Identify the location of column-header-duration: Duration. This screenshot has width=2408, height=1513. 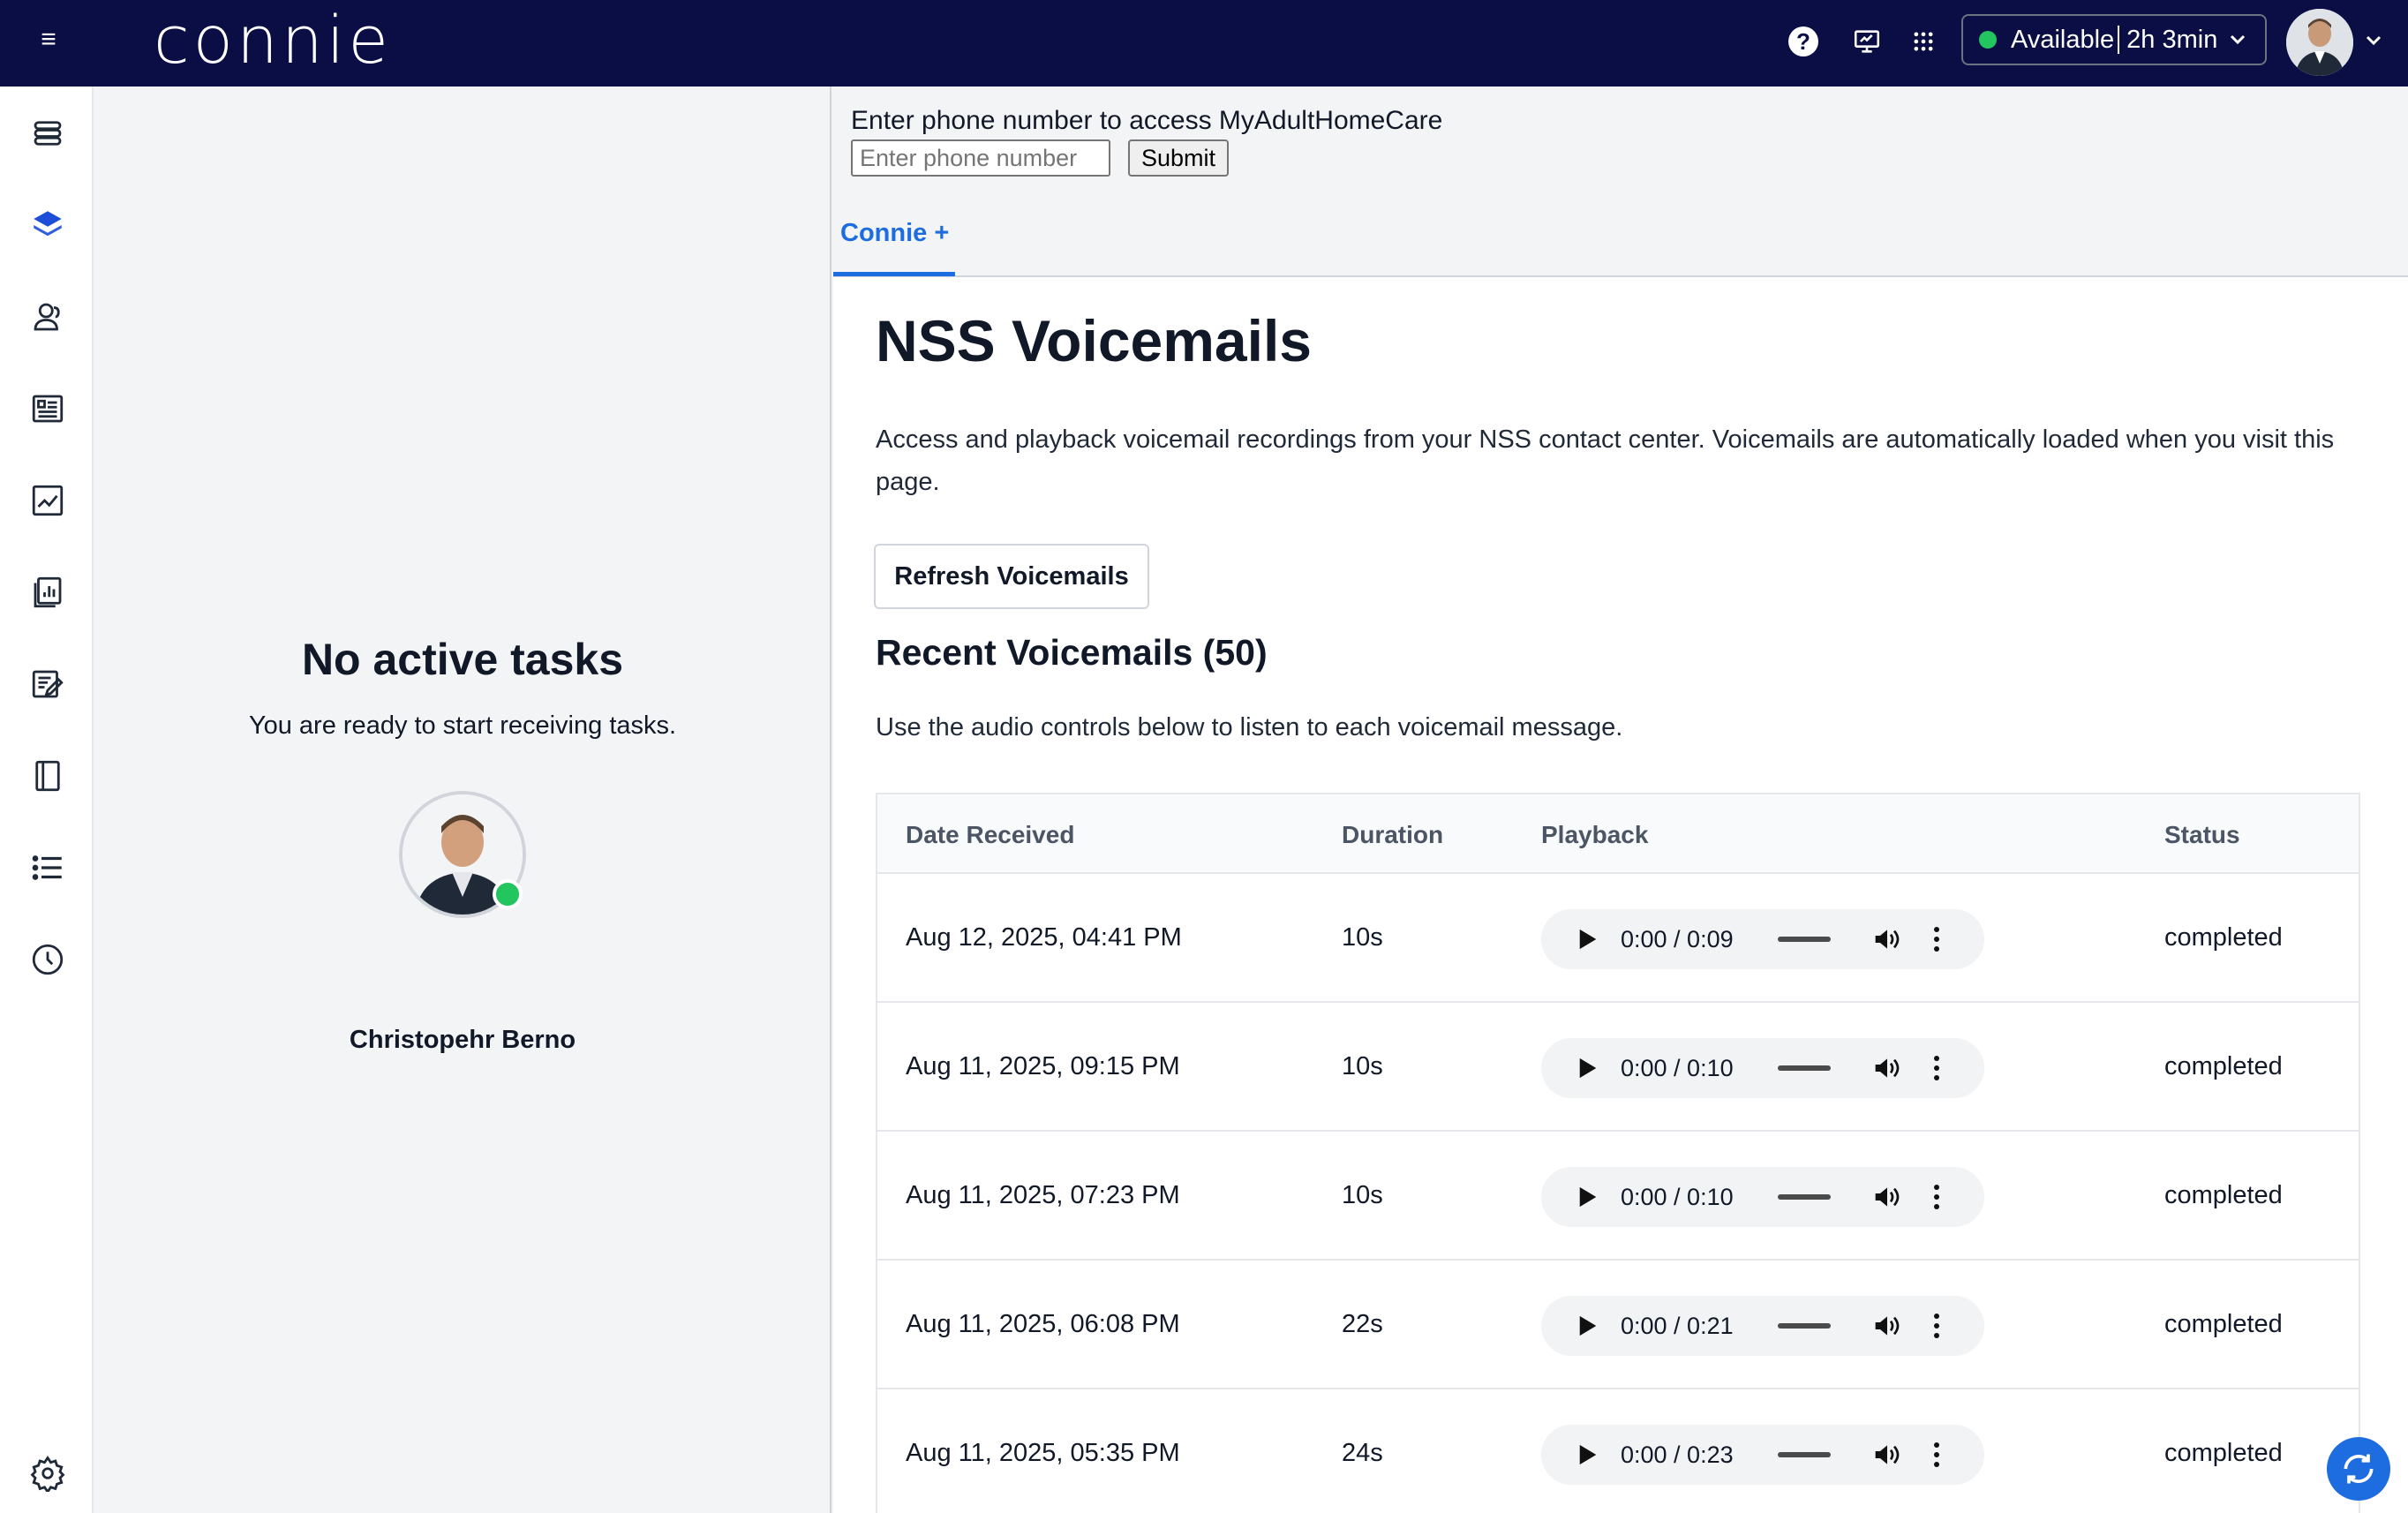
(1392, 835).